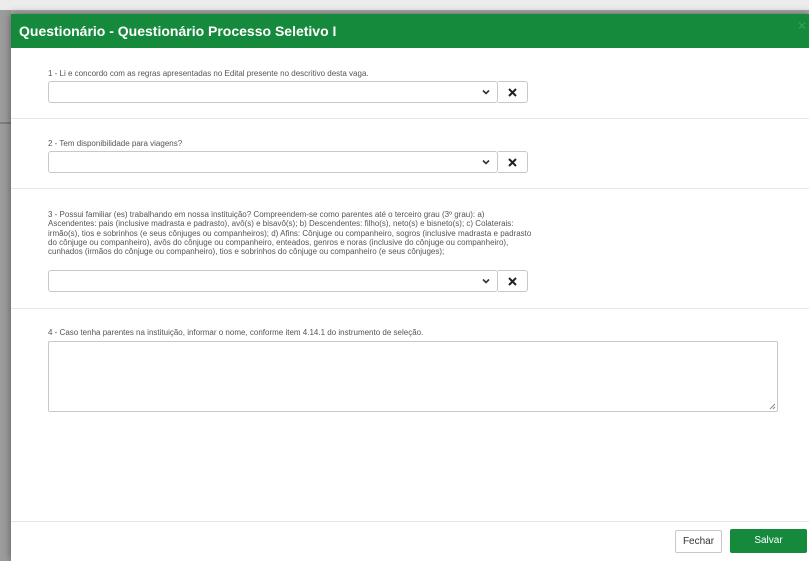 This screenshot has width=809, height=561. I want to click on backdrop-edge, so click(5, 285).